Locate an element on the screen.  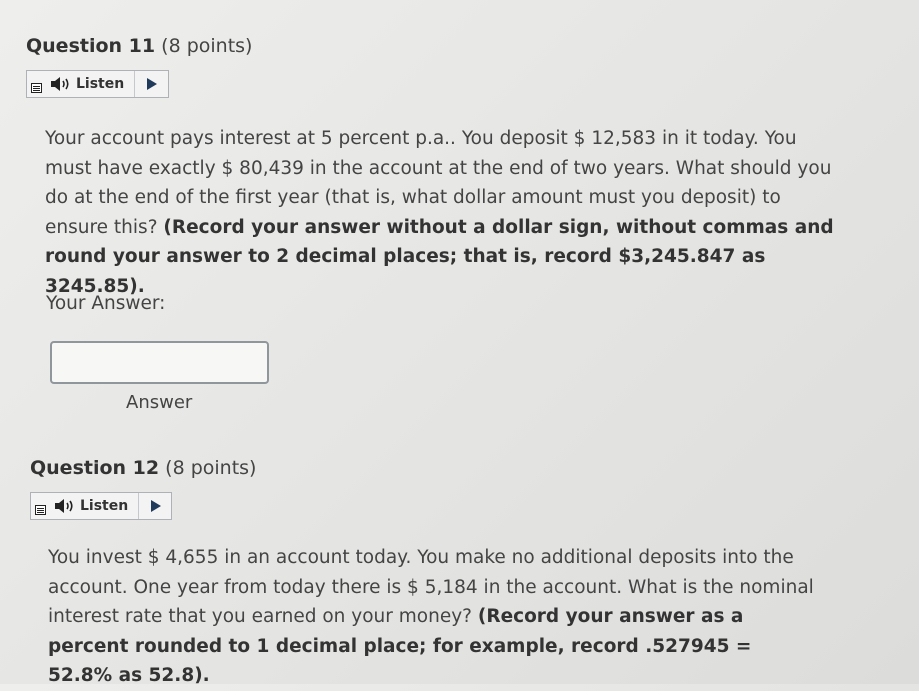
question-number: Question 12 is located at coordinates (95, 468).